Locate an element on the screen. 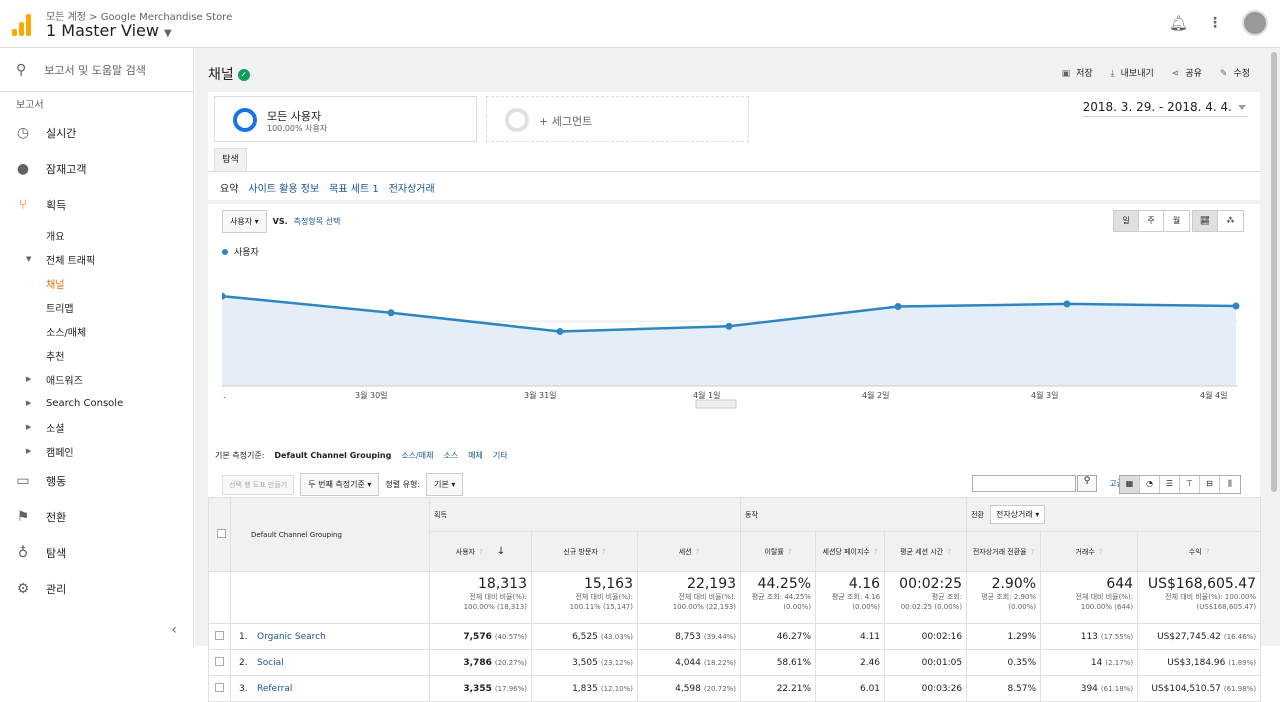  sidebar-sub-search-console: ▶ Search Console is located at coordinates (96, 403).